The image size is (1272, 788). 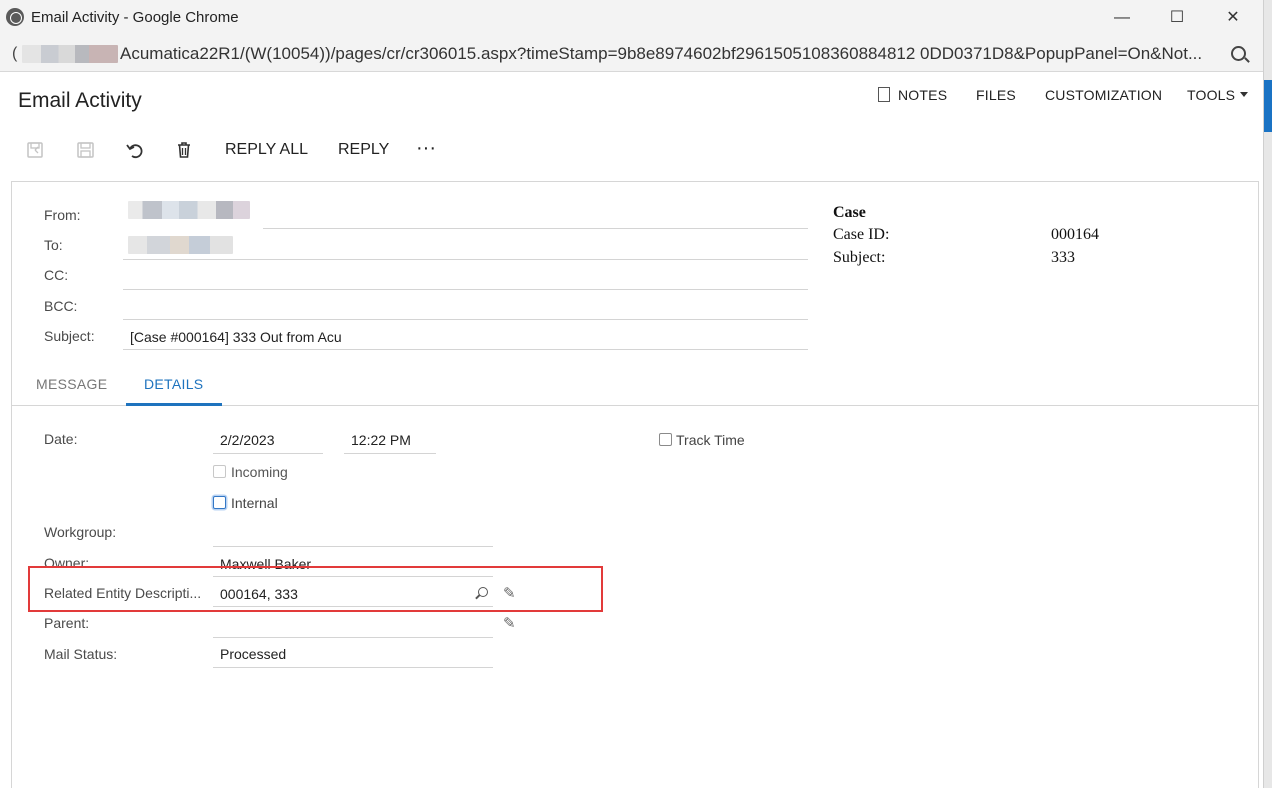 What do you see at coordinates (80, 532) in the screenshot?
I see `workgroup-label: Workgroup:` at bounding box center [80, 532].